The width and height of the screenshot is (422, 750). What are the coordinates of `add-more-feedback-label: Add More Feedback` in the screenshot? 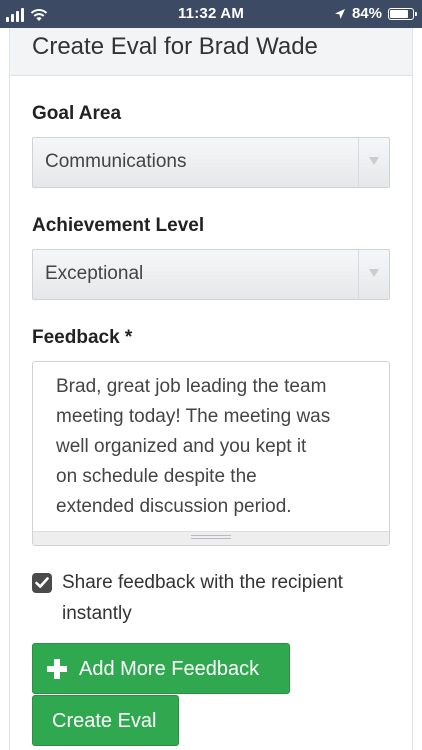 It's located at (169, 669).